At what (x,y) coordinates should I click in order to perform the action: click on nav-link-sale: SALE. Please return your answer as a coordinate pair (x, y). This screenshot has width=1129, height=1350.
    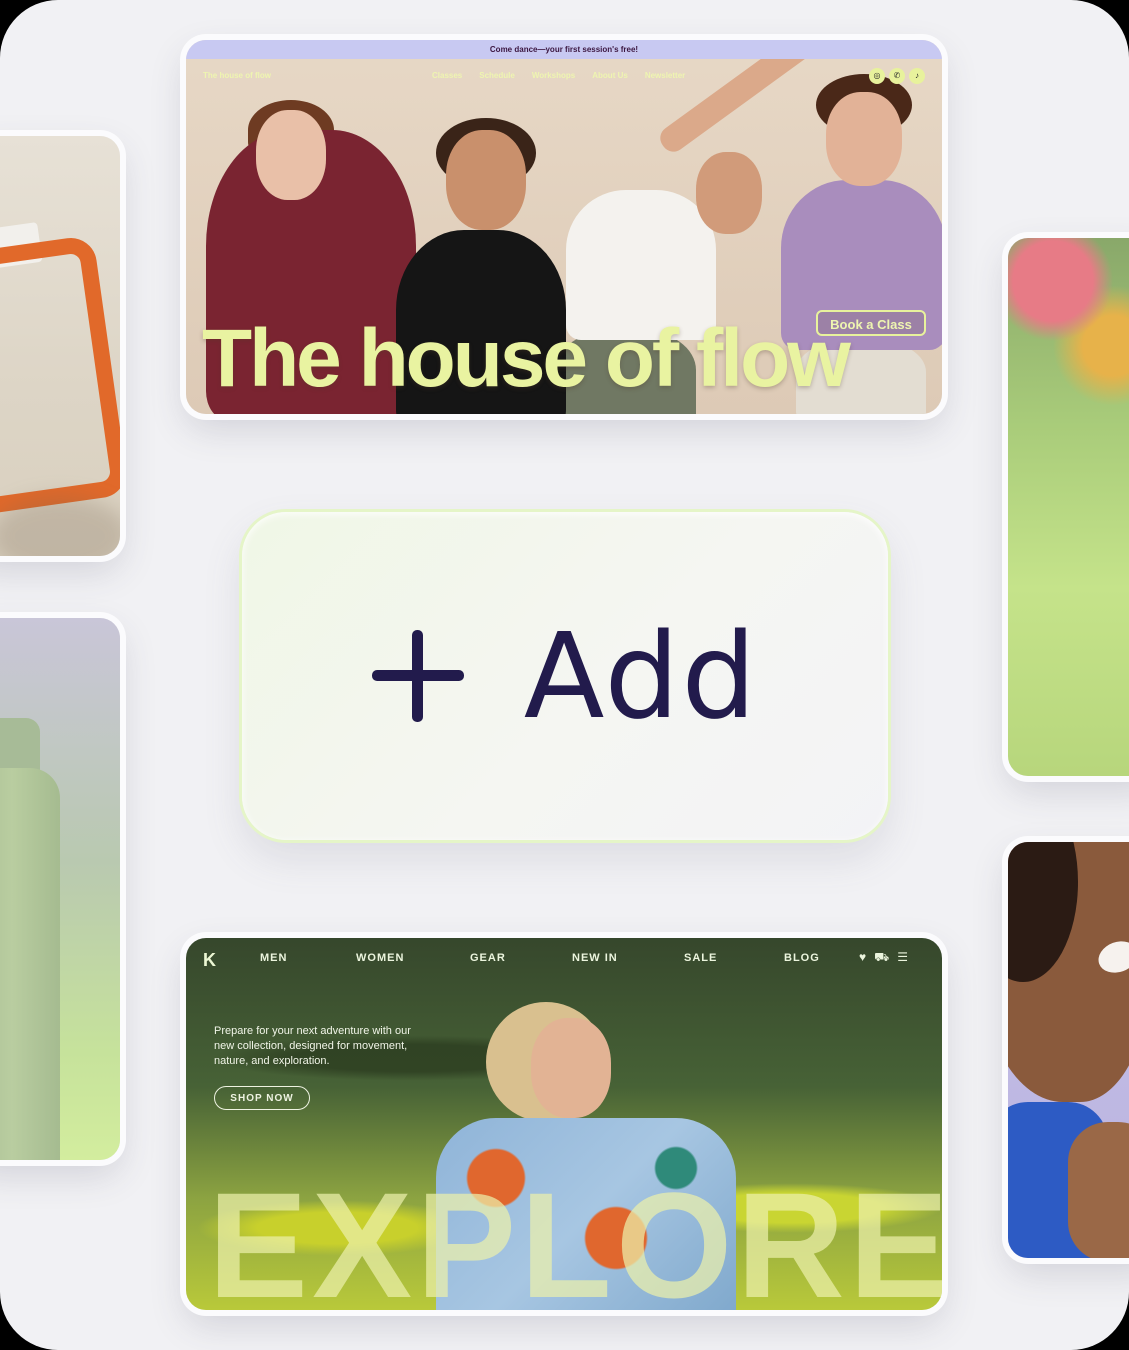
    Looking at the image, I should click on (700, 958).